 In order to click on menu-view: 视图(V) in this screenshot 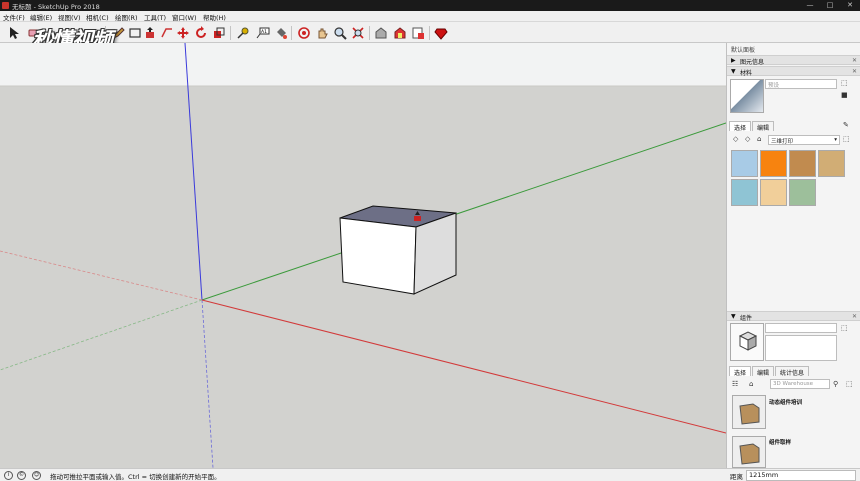, I will do `click(69, 17)`.